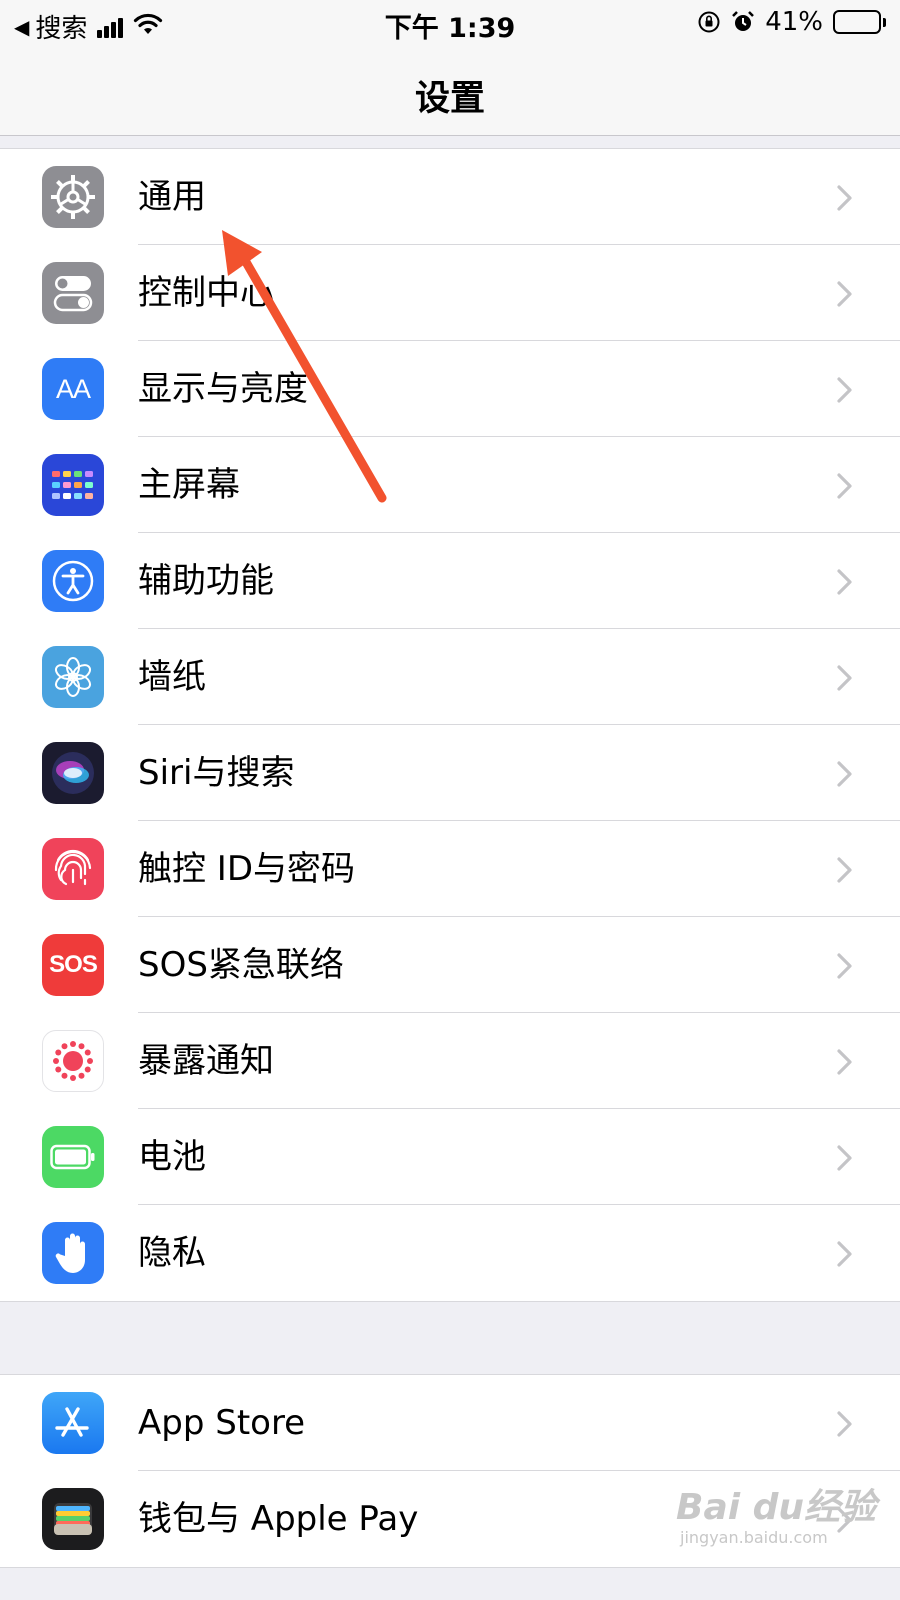  Describe the element at coordinates (450, 581) in the screenshot. I see `settings-item-accessibility: 辅助功能` at that location.